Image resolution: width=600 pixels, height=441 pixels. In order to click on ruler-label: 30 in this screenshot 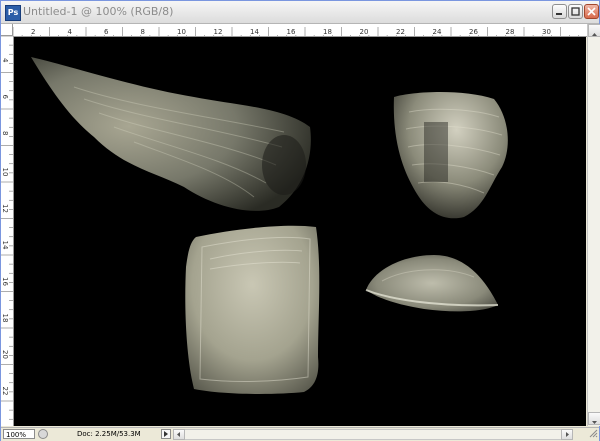, I will do `click(546, 32)`.